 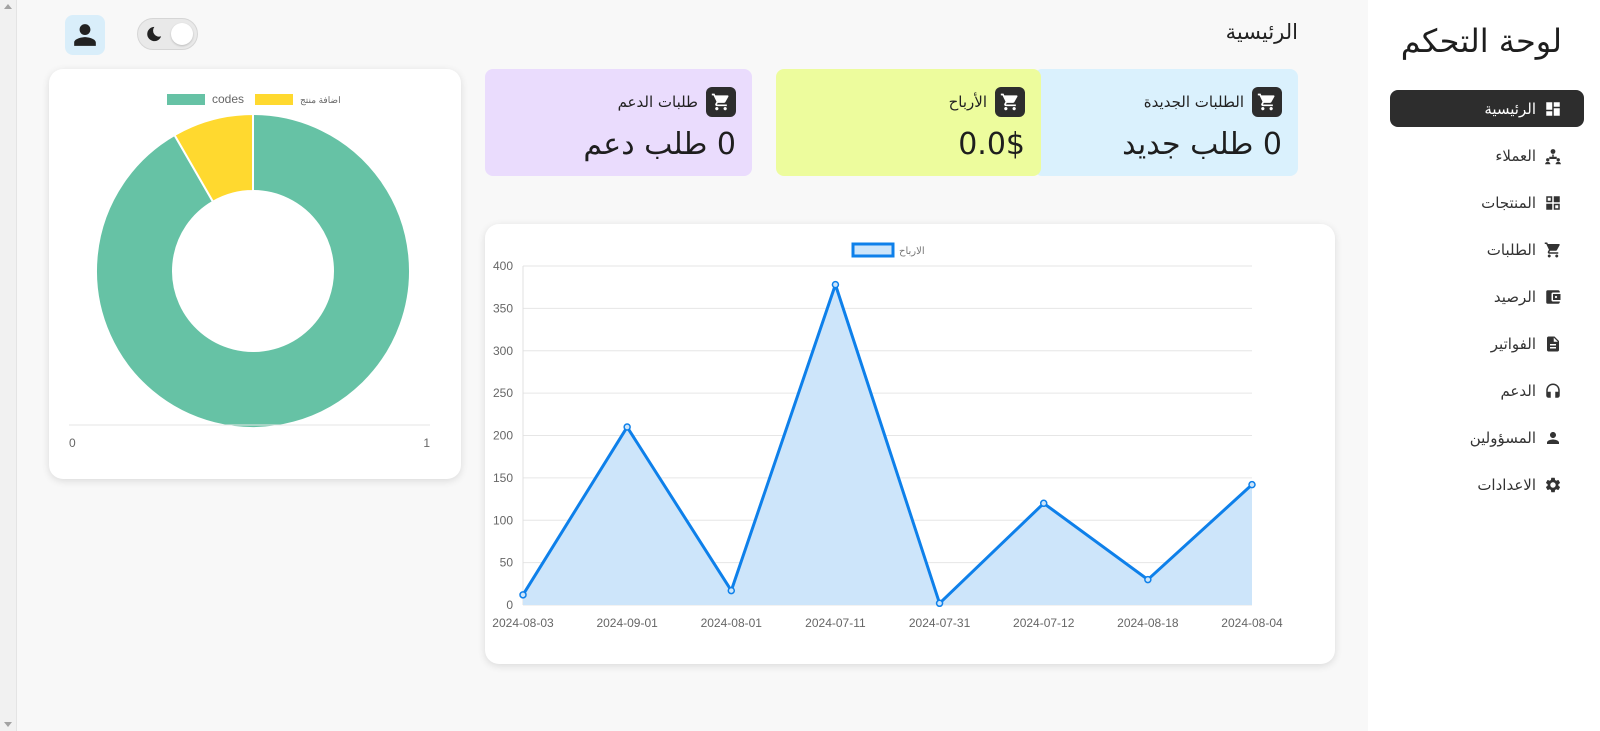 I want to click on y-tick-label: 400, so click(x=503, y=266).